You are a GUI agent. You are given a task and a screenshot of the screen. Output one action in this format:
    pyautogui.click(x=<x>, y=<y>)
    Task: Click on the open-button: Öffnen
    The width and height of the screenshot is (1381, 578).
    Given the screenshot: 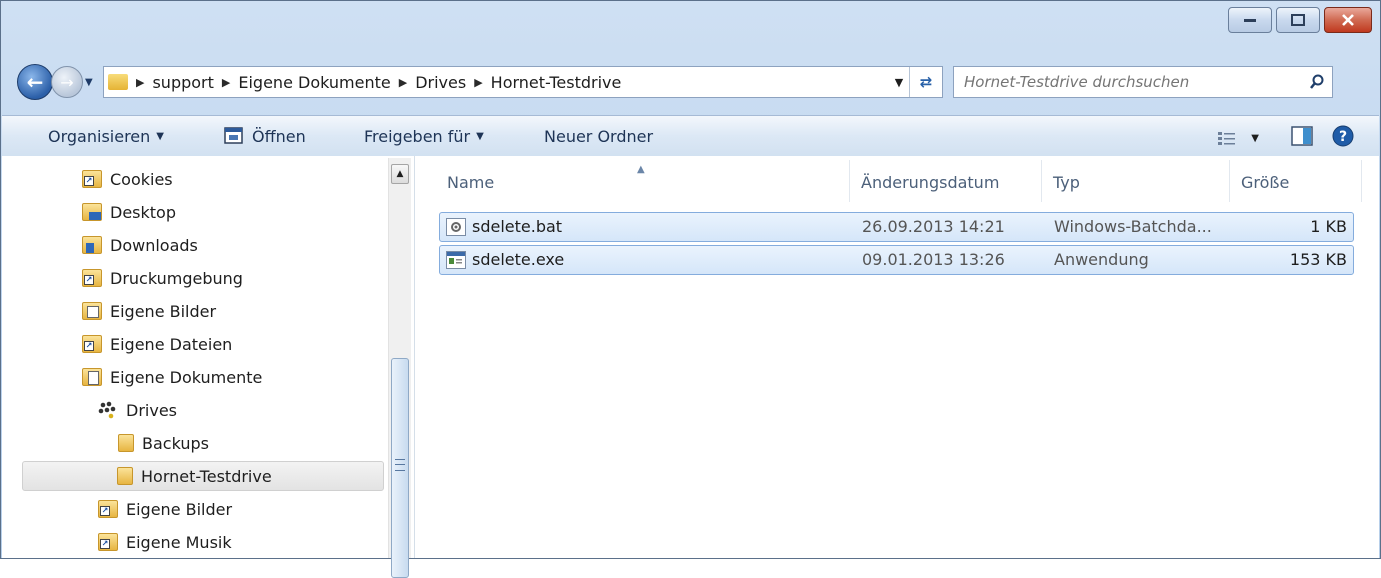 What is the action you would take?
    pyautogui.click(x=265, y=136)
    